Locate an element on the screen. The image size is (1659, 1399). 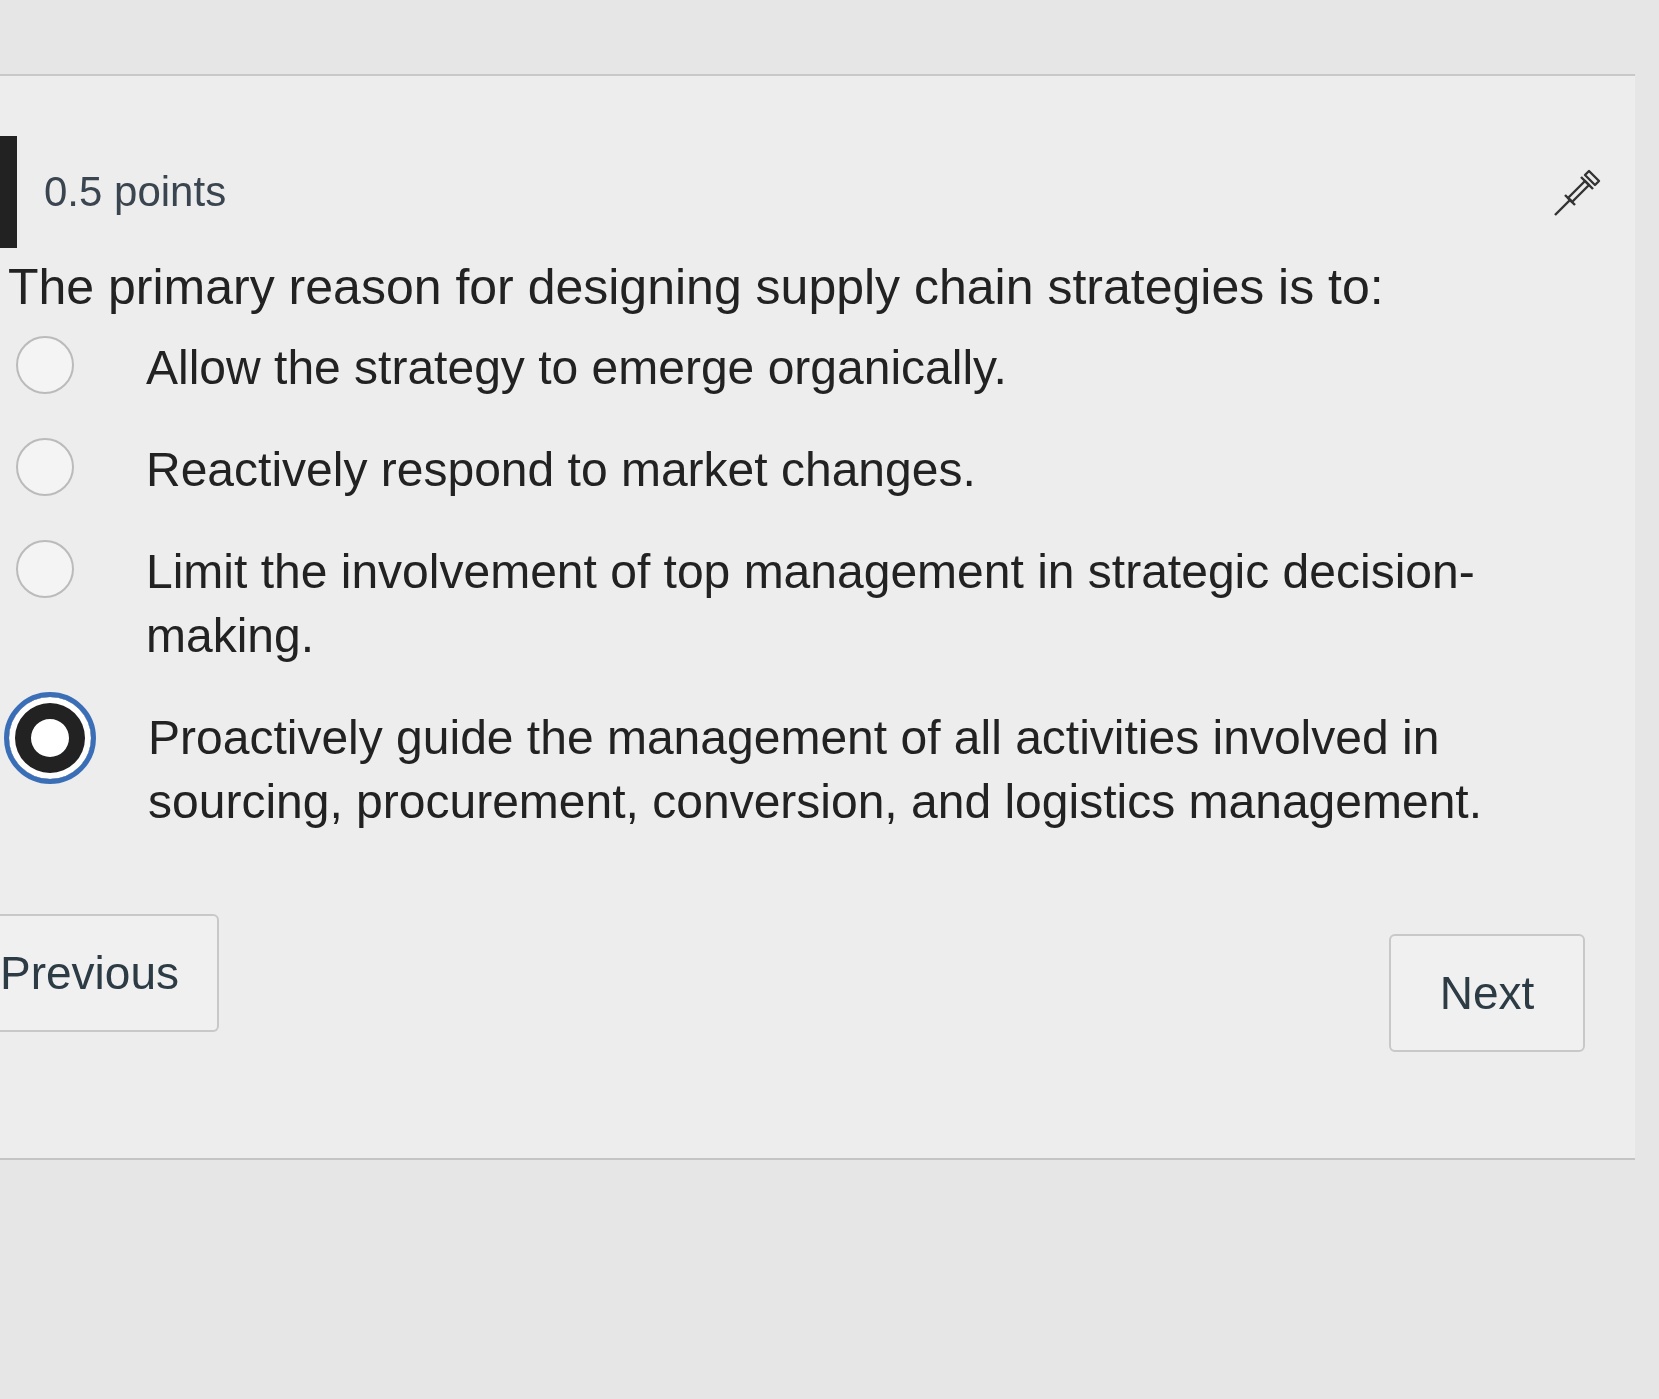
option-label: Proactively guide the management of all activities involved in sourcing, procurement, conversion, and logistics management. is located at coordinates (868, 770).